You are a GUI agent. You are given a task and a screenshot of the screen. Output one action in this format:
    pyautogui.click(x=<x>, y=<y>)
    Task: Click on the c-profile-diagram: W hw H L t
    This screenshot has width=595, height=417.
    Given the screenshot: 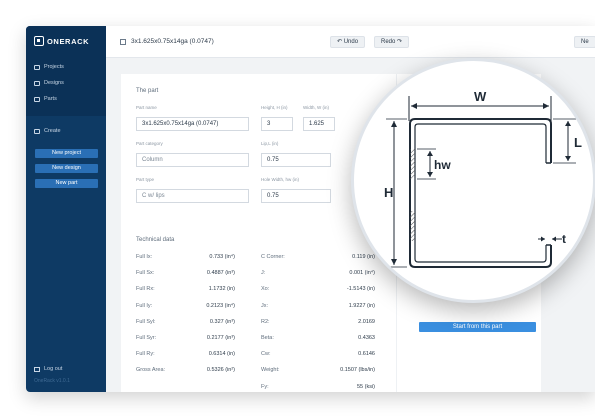 What is the action you would take?
    pyautogui.click(x=483, y=178)
    